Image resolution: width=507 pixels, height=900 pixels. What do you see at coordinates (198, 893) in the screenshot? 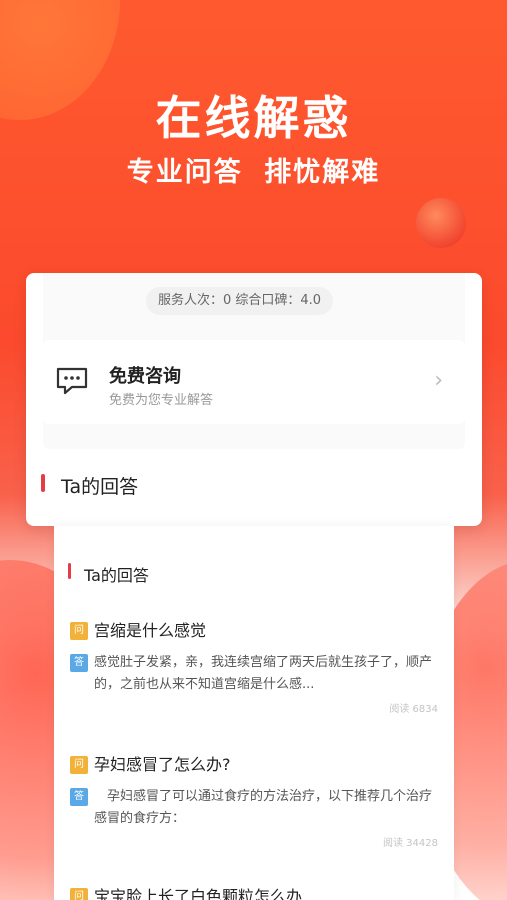
I see `question-text: 宝宝脸上长了白色颗粒怎么办` at bounding box center [198, 893].